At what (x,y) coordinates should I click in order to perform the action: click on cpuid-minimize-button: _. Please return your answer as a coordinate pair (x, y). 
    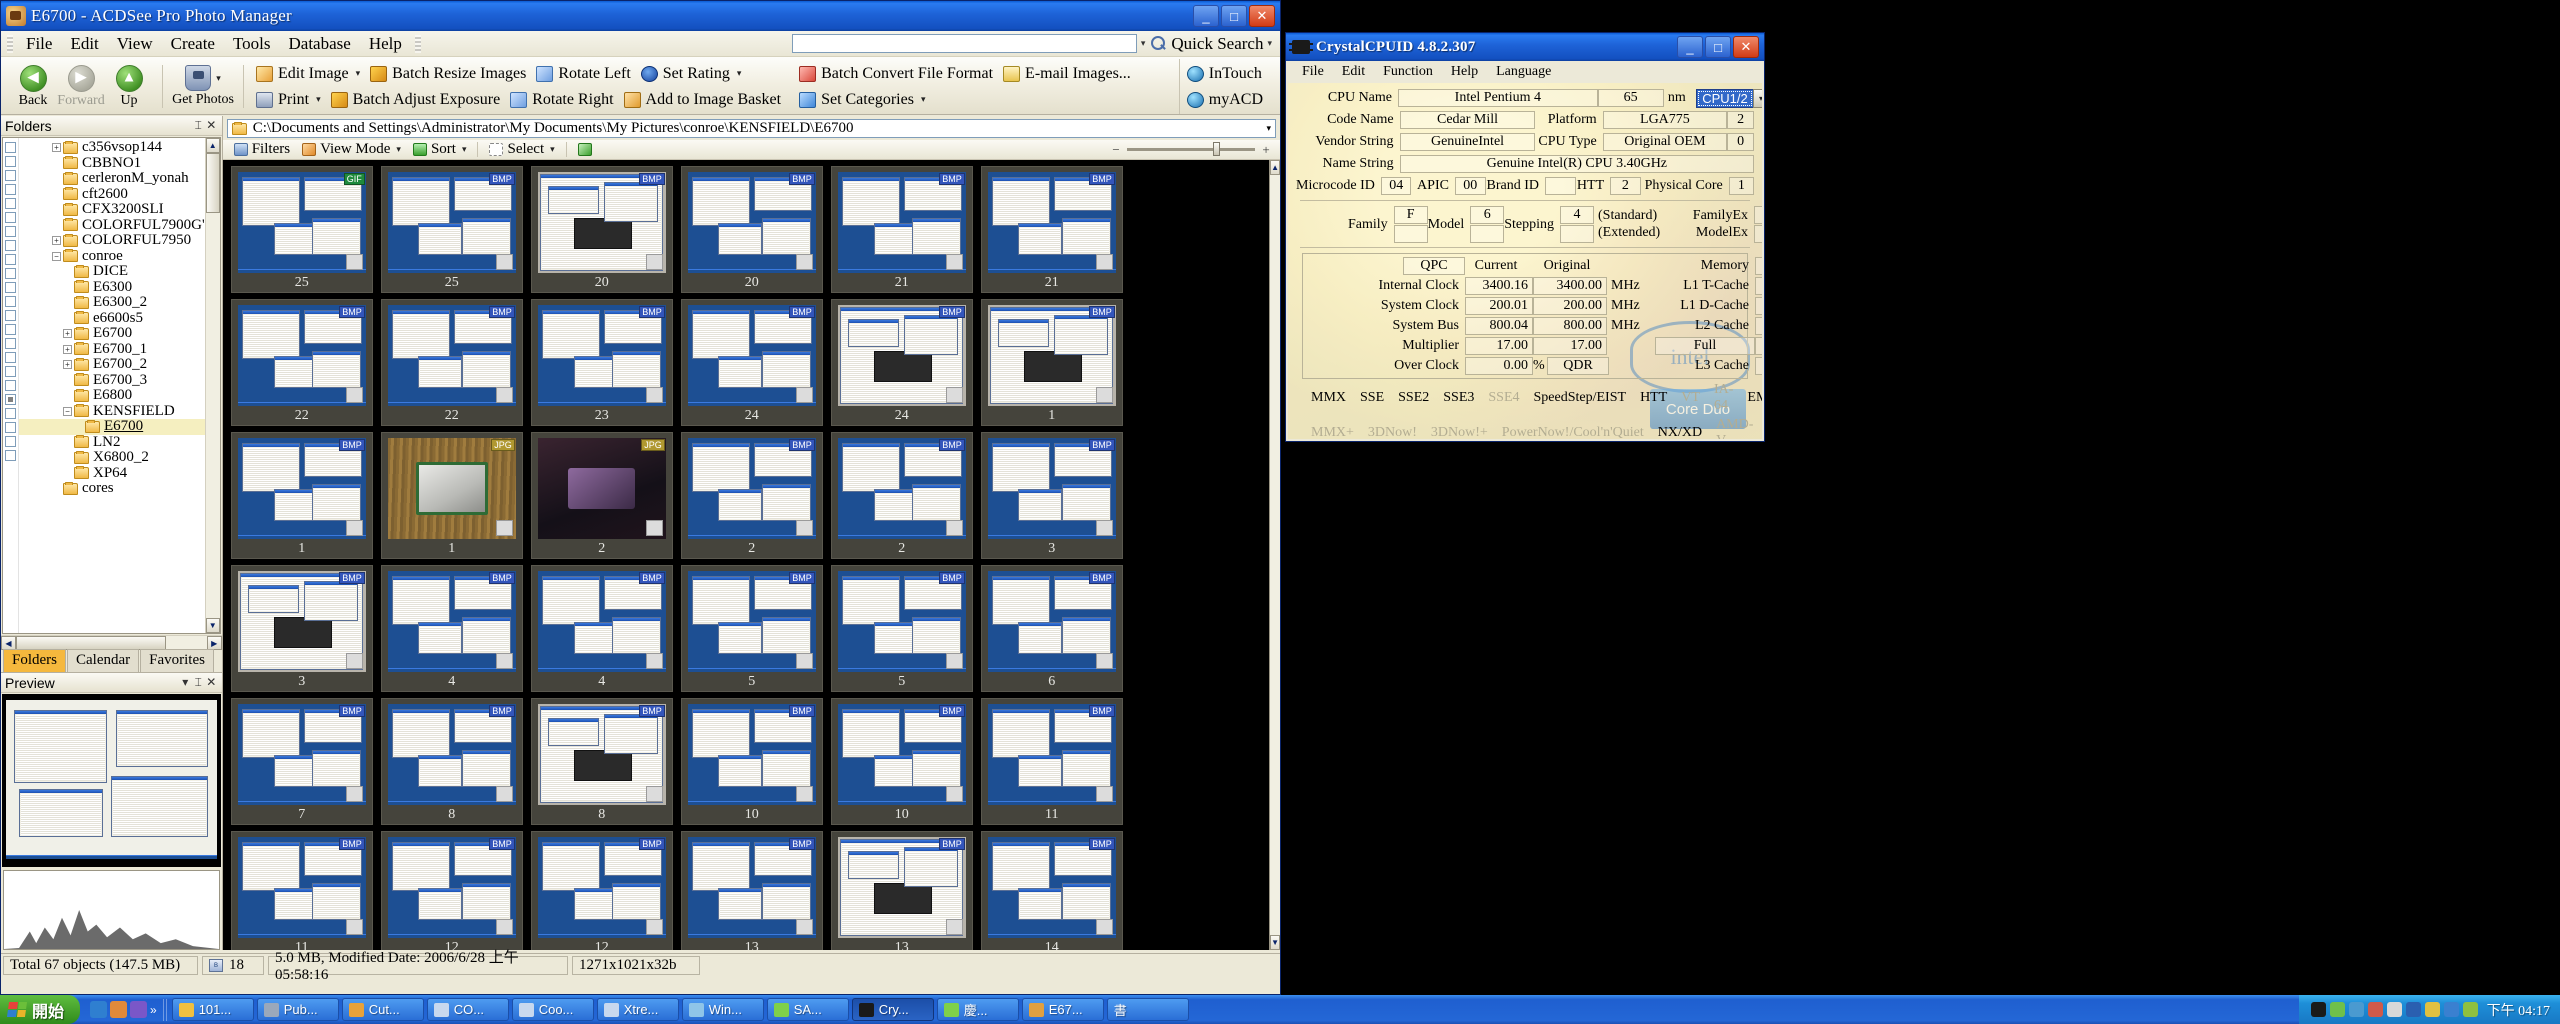
    Looking at the image, I should click on (1690, 47).